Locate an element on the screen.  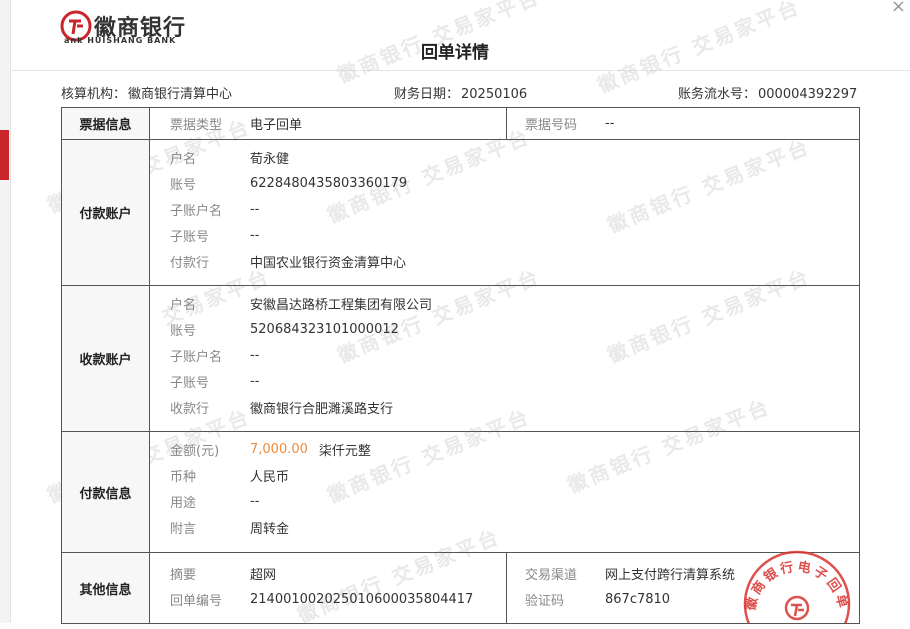
receipt-number: 214001002025010600035804417 is located at coordinates (362, 599).